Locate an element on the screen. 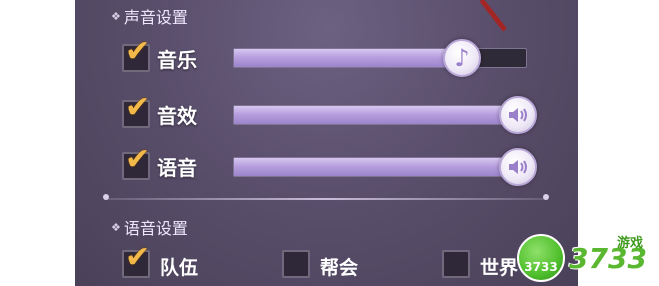  sound-settings-label: 声音设置 is located at coordinates (155, 17).